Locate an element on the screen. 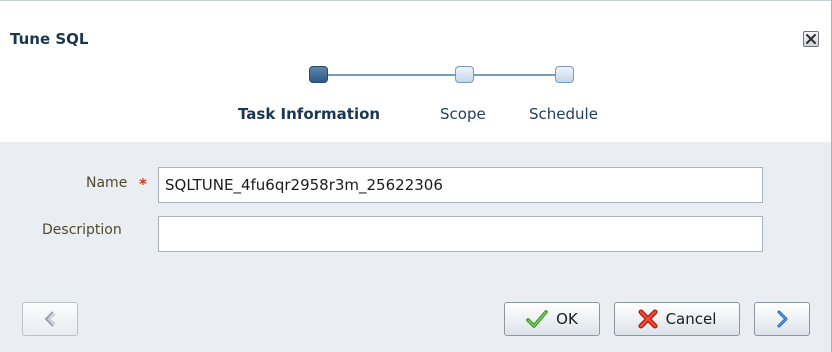 The height and width of the screenshot is (352, 832). chevron-right-icon is located at coordinates (782, 319).